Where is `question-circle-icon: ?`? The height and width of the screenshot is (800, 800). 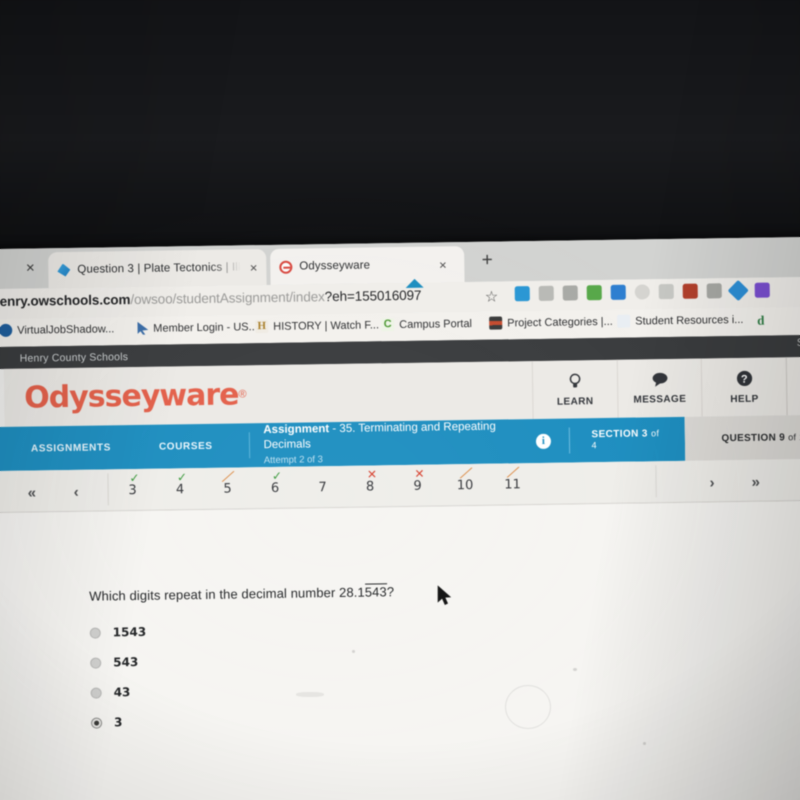 question-circle-icon: ? is located at coordinates (744, 379).